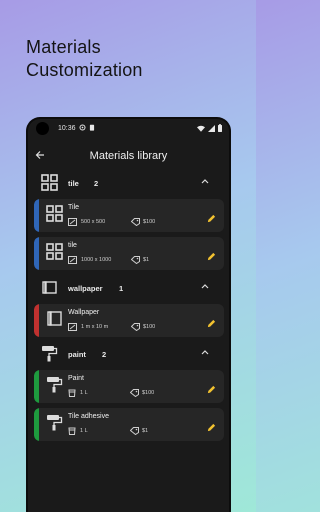 This screenshot has width=320, height=512. I want to click on front-camera, so click(42, 128).